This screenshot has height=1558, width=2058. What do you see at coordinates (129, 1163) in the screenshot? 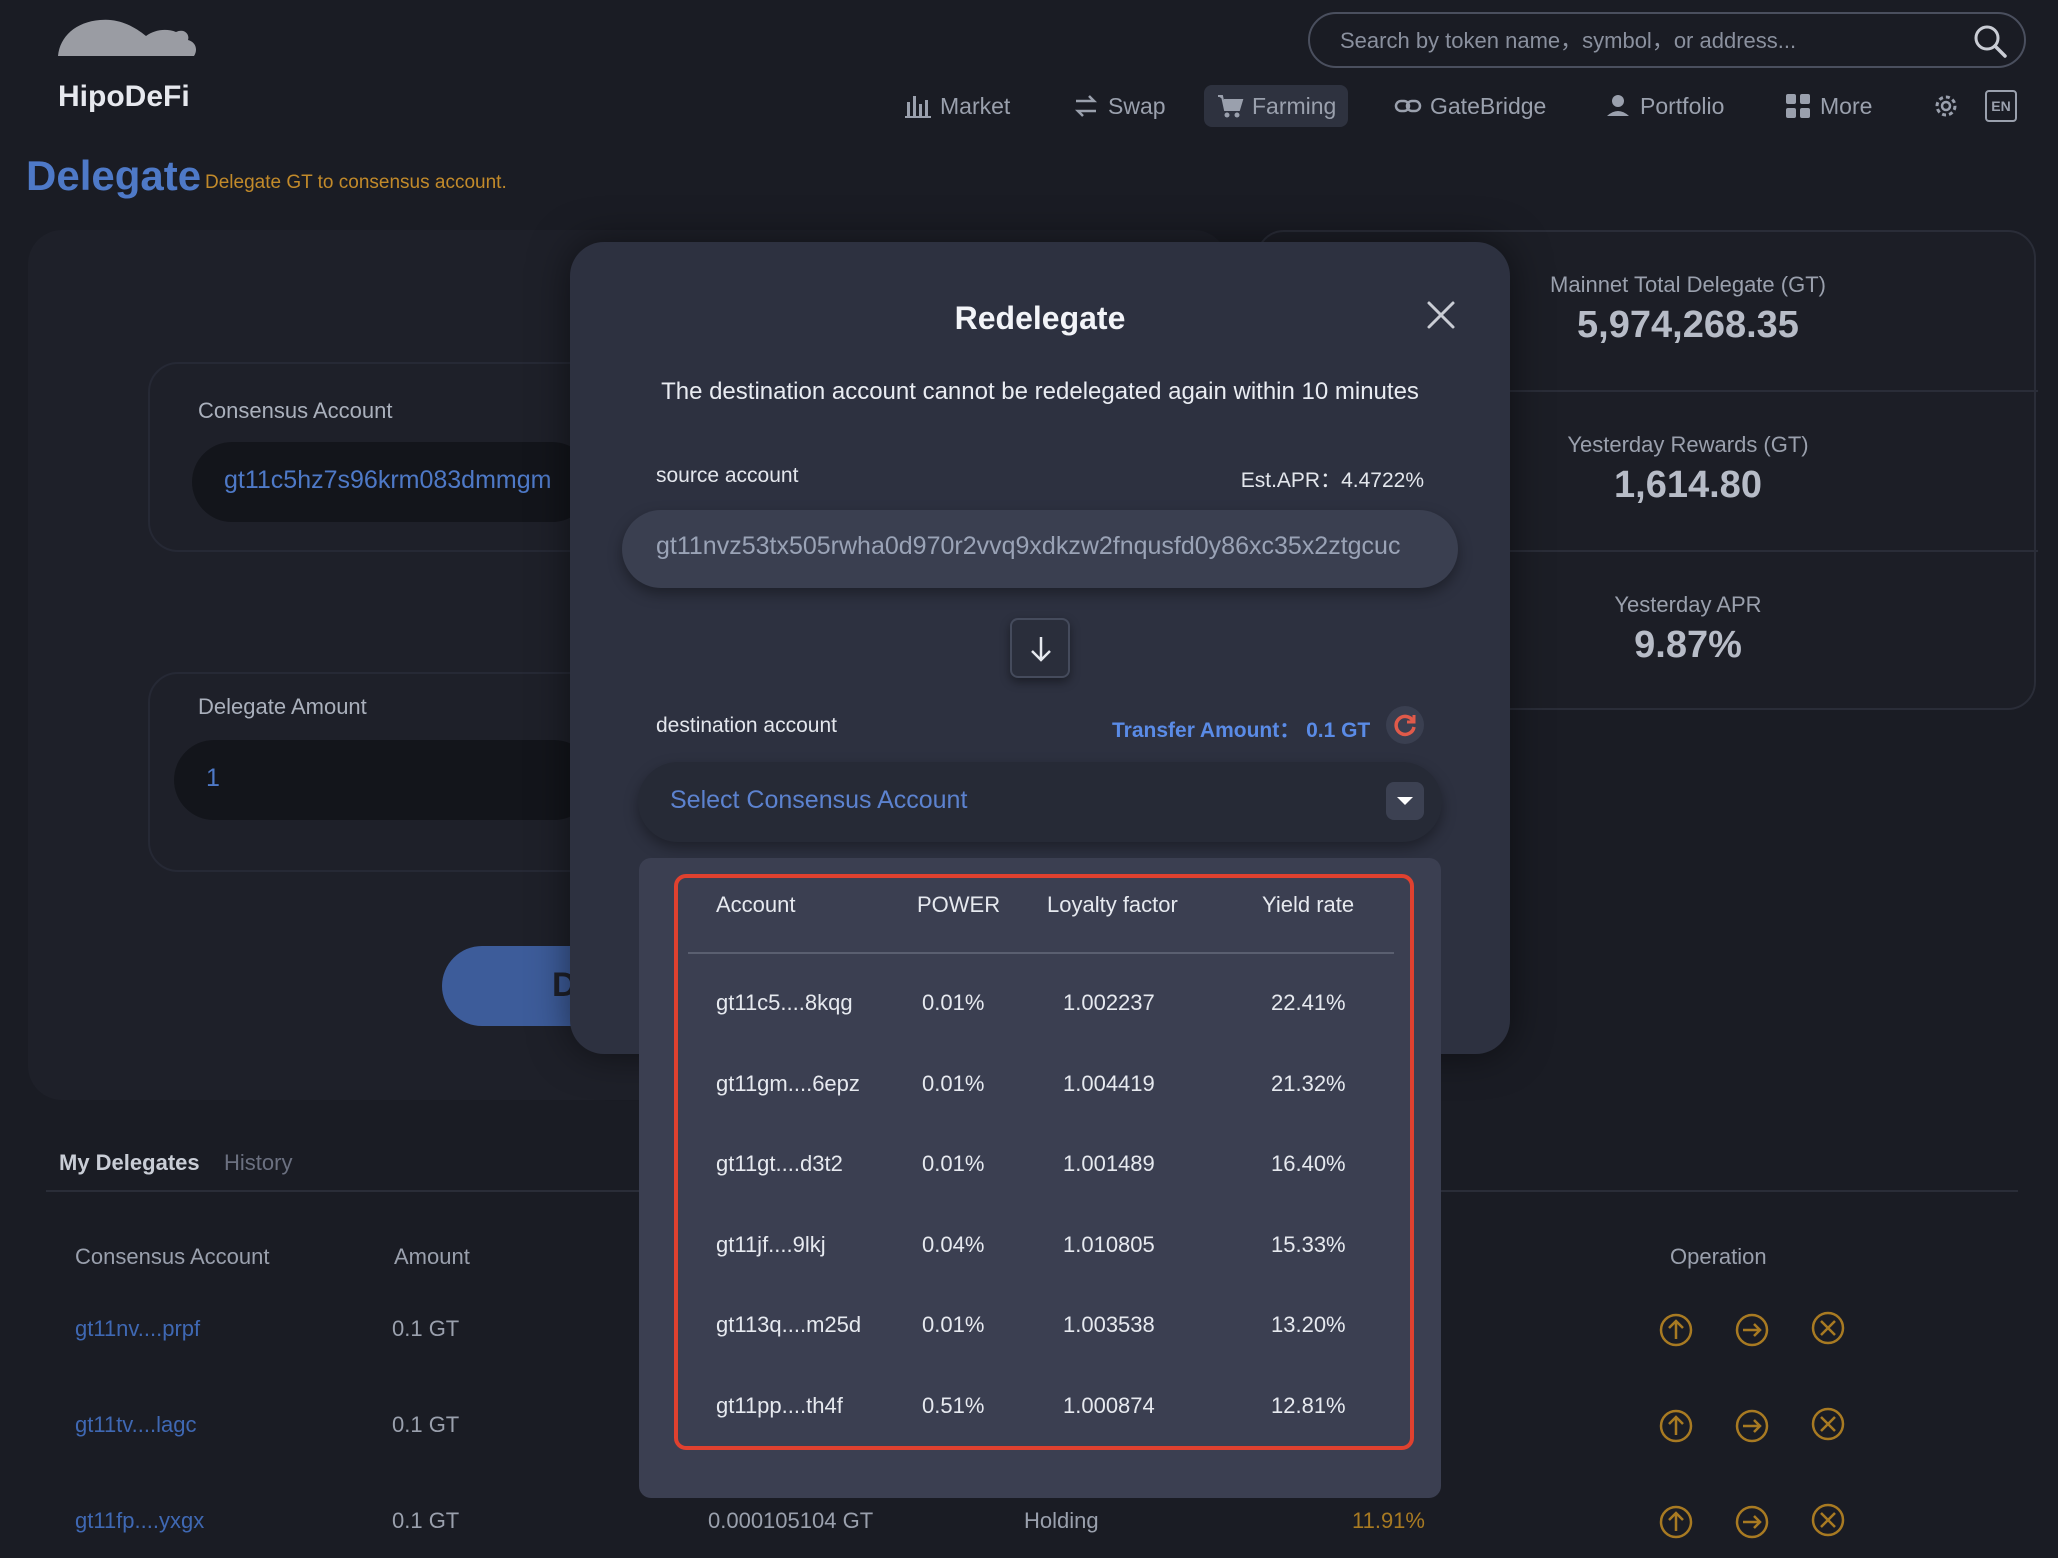
I see `tab-my-delegates: My Delegates` at bounding box center [129, 1163].